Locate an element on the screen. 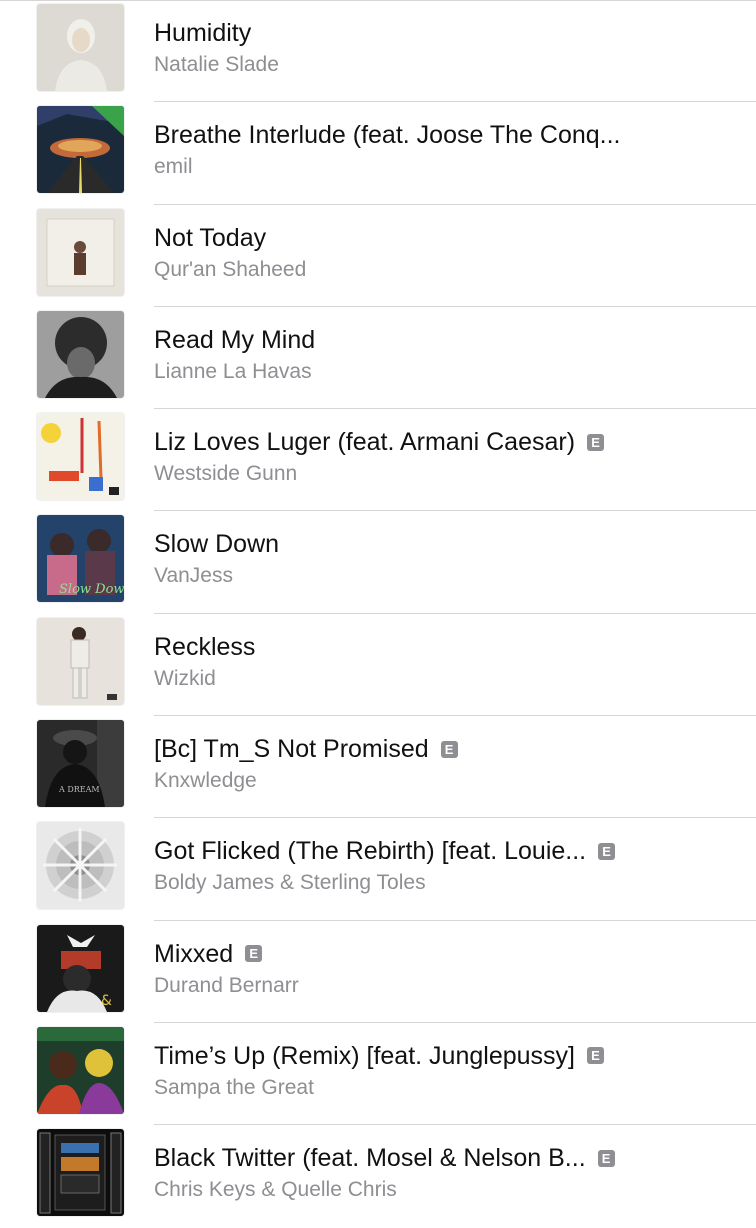 The height and width of the screenshot is (1228, 756). song-artist: Lianne La Havas is located at coordinates (233, 371).